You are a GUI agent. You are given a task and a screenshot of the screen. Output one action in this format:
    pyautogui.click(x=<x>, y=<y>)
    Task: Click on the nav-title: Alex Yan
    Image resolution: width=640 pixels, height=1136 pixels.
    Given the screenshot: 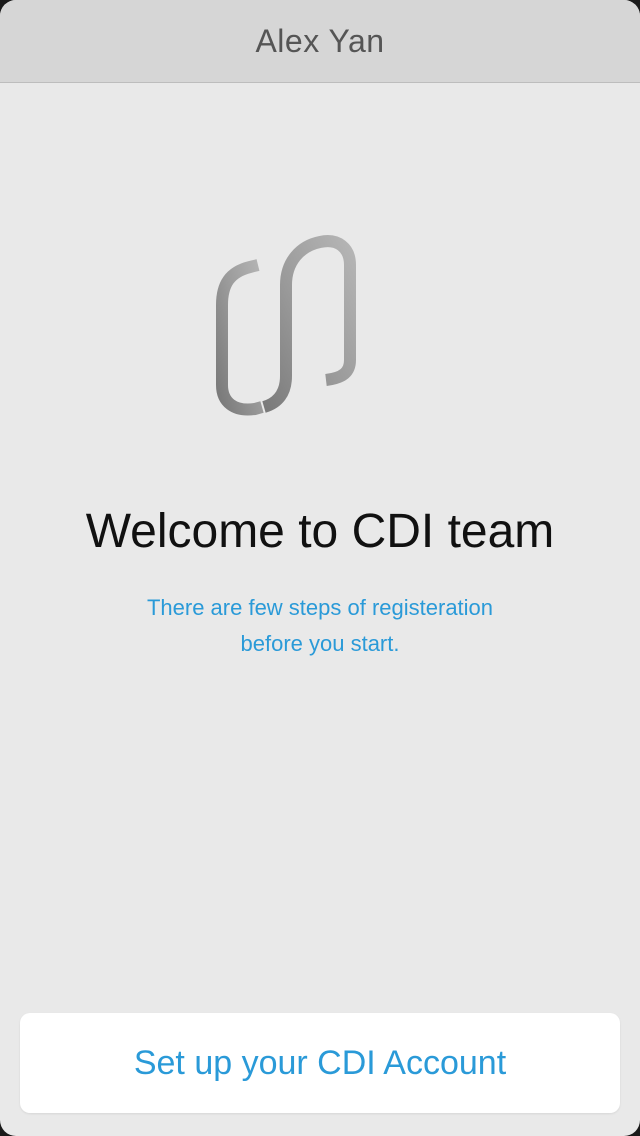 What is the action you would take?
    pyautogui.click(x=320, y=40)
    